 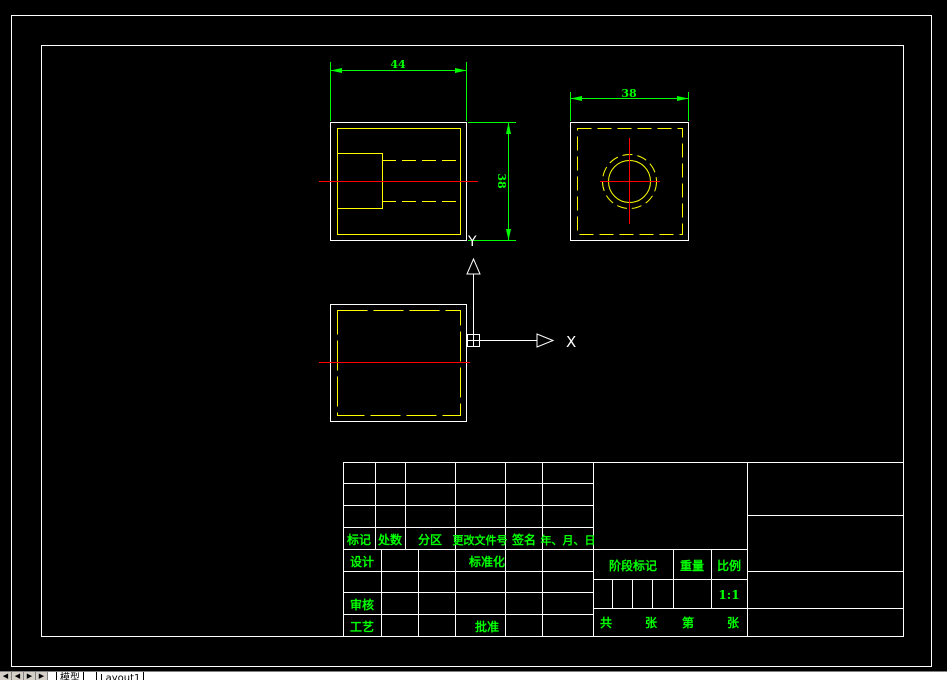 What do you see at coordinates (362, 561) in the screenshot?
I see `tb-design: 设计` at bounding box center [362, 561].